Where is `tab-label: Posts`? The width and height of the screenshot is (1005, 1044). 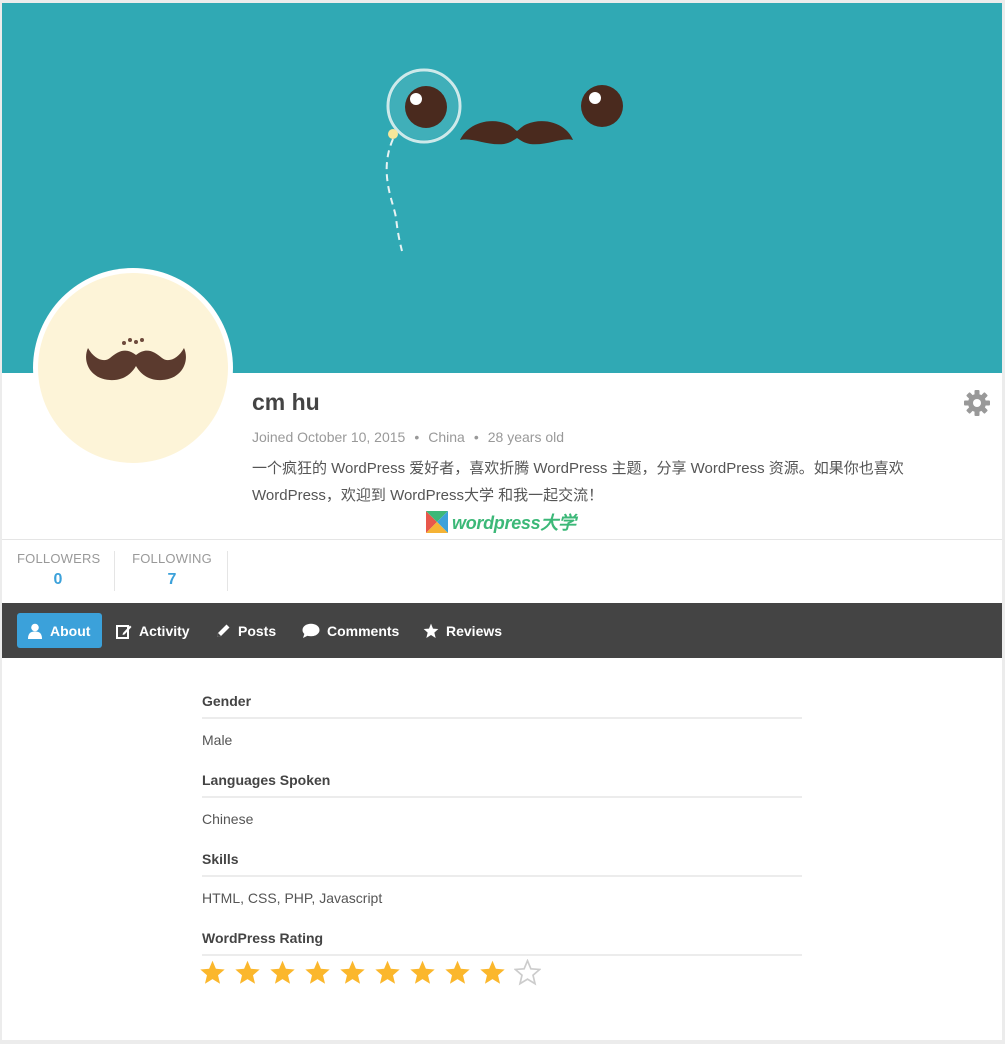
tab-label: Posts is located at coordinates (257, 630).